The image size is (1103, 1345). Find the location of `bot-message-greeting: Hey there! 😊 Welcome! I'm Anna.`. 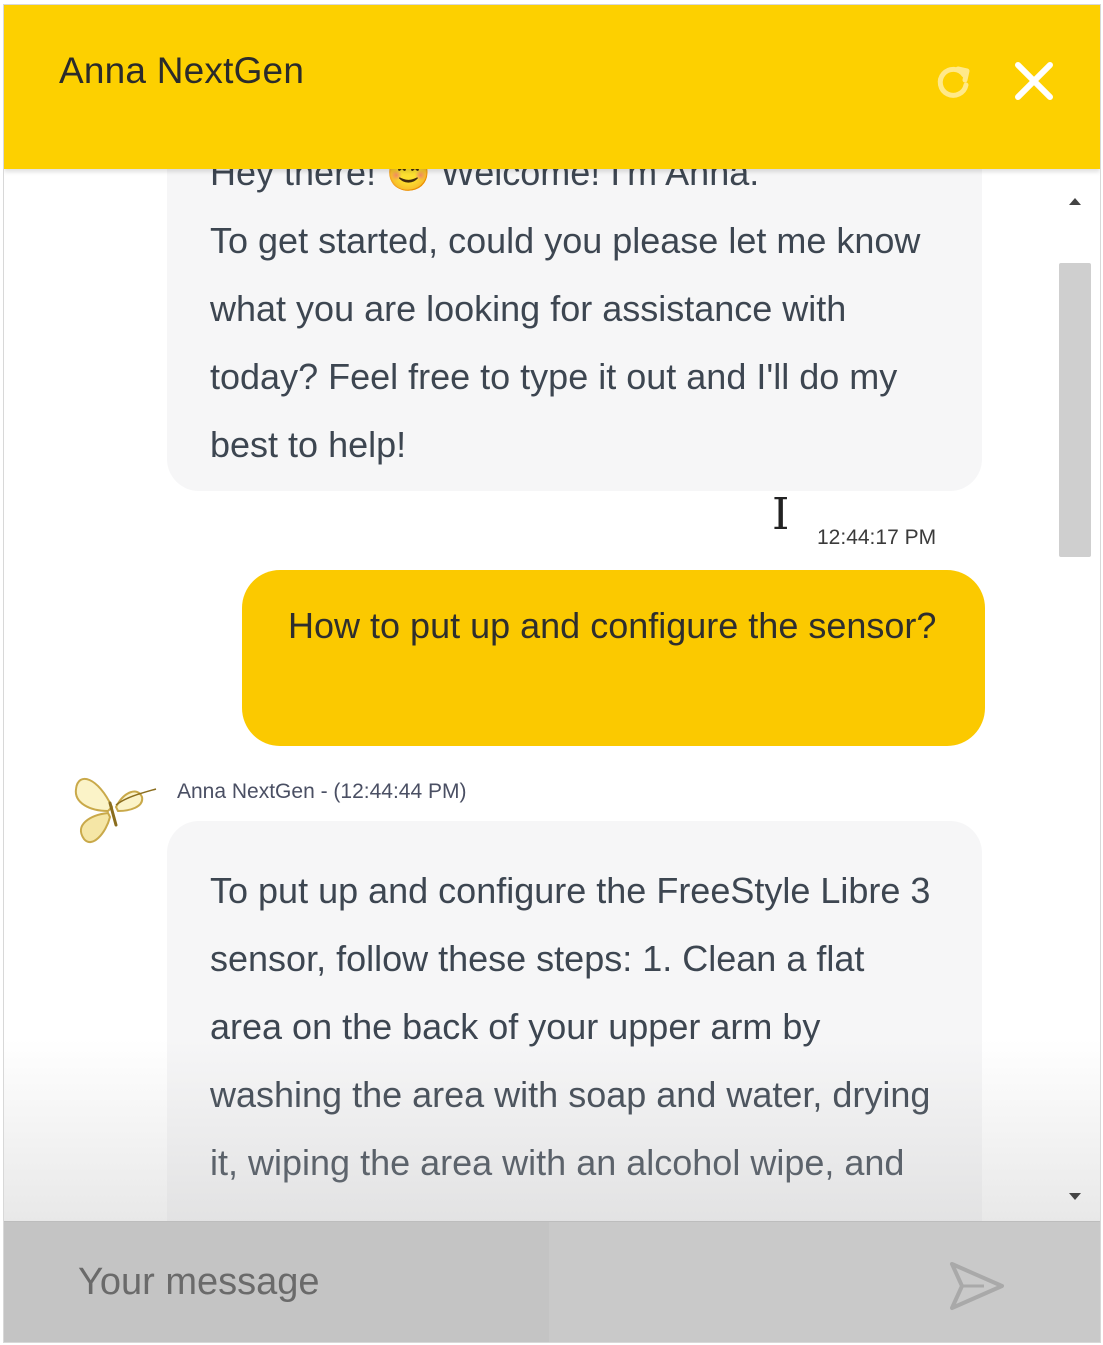

bot-message-greeting: Hey there! 😊 Welcome! I'm Anna. is located at coordinates (485, 181).